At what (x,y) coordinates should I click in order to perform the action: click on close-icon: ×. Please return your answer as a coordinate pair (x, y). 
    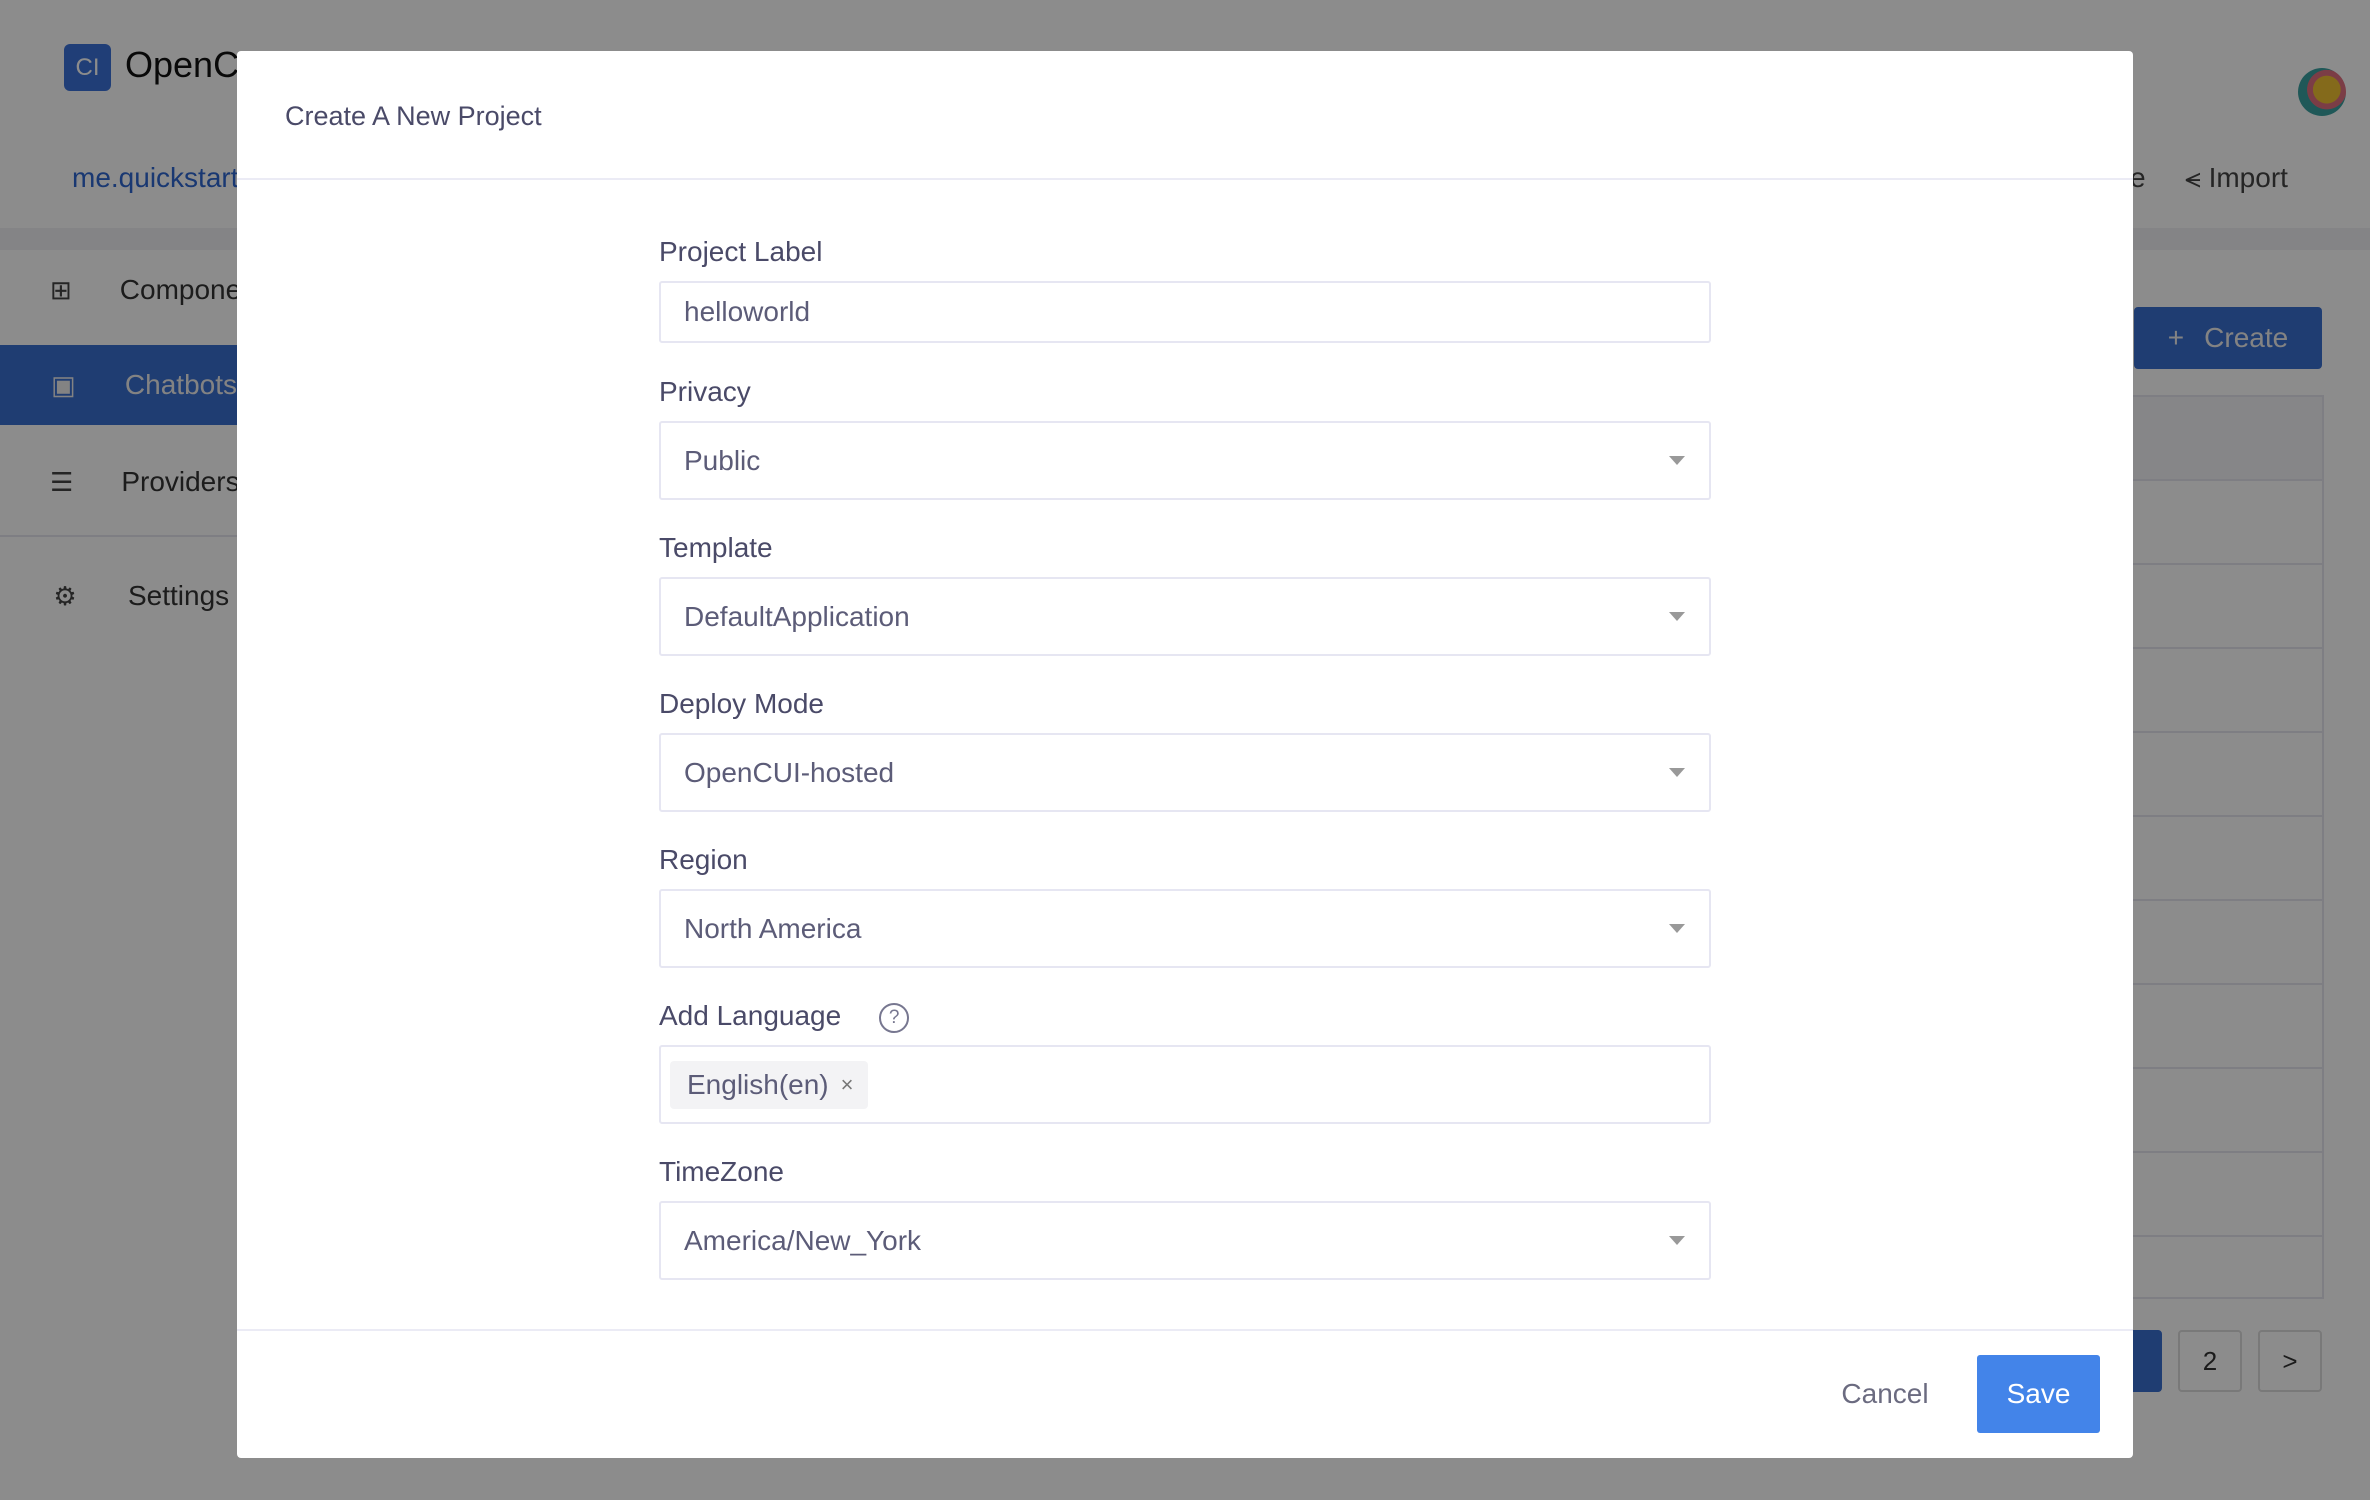
    Looking at the image, I should click on (847, 1085).